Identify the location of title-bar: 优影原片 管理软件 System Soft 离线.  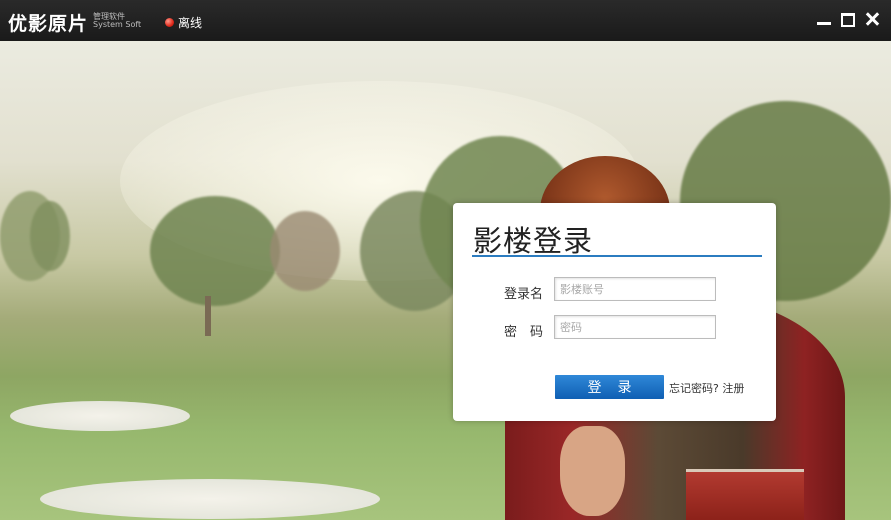
(445, 21).